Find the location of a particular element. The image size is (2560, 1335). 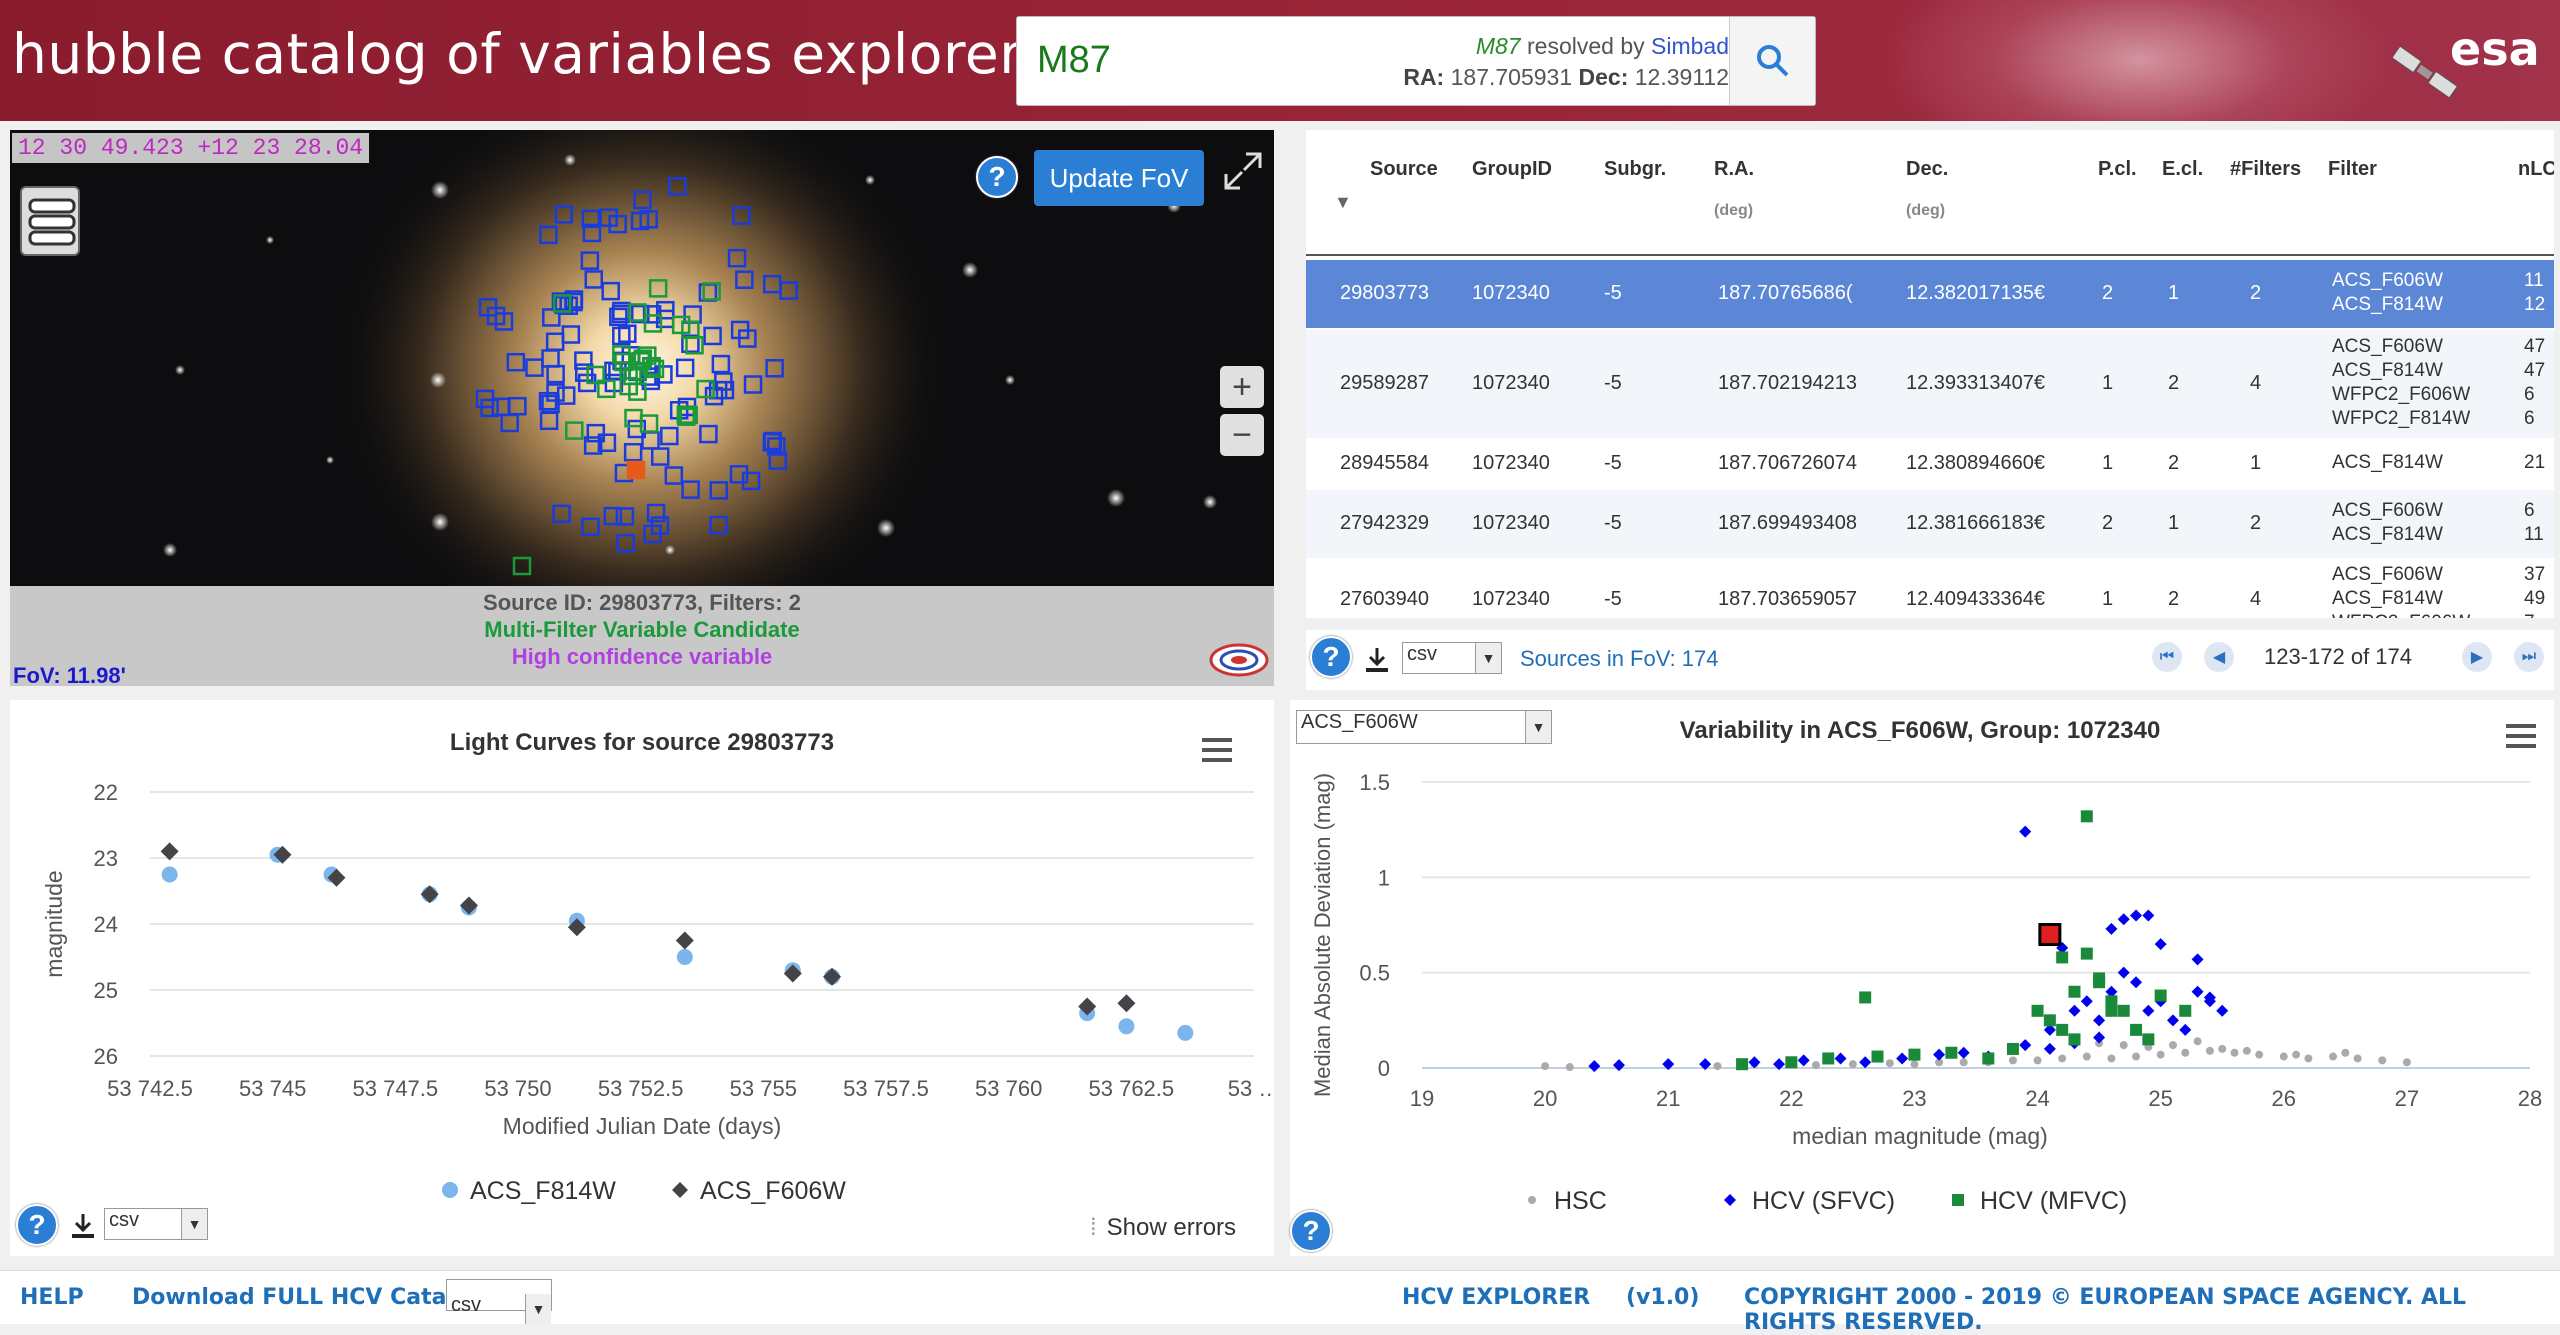

lc-format-select: csv ▼ is located at coordinates (156, 1224).